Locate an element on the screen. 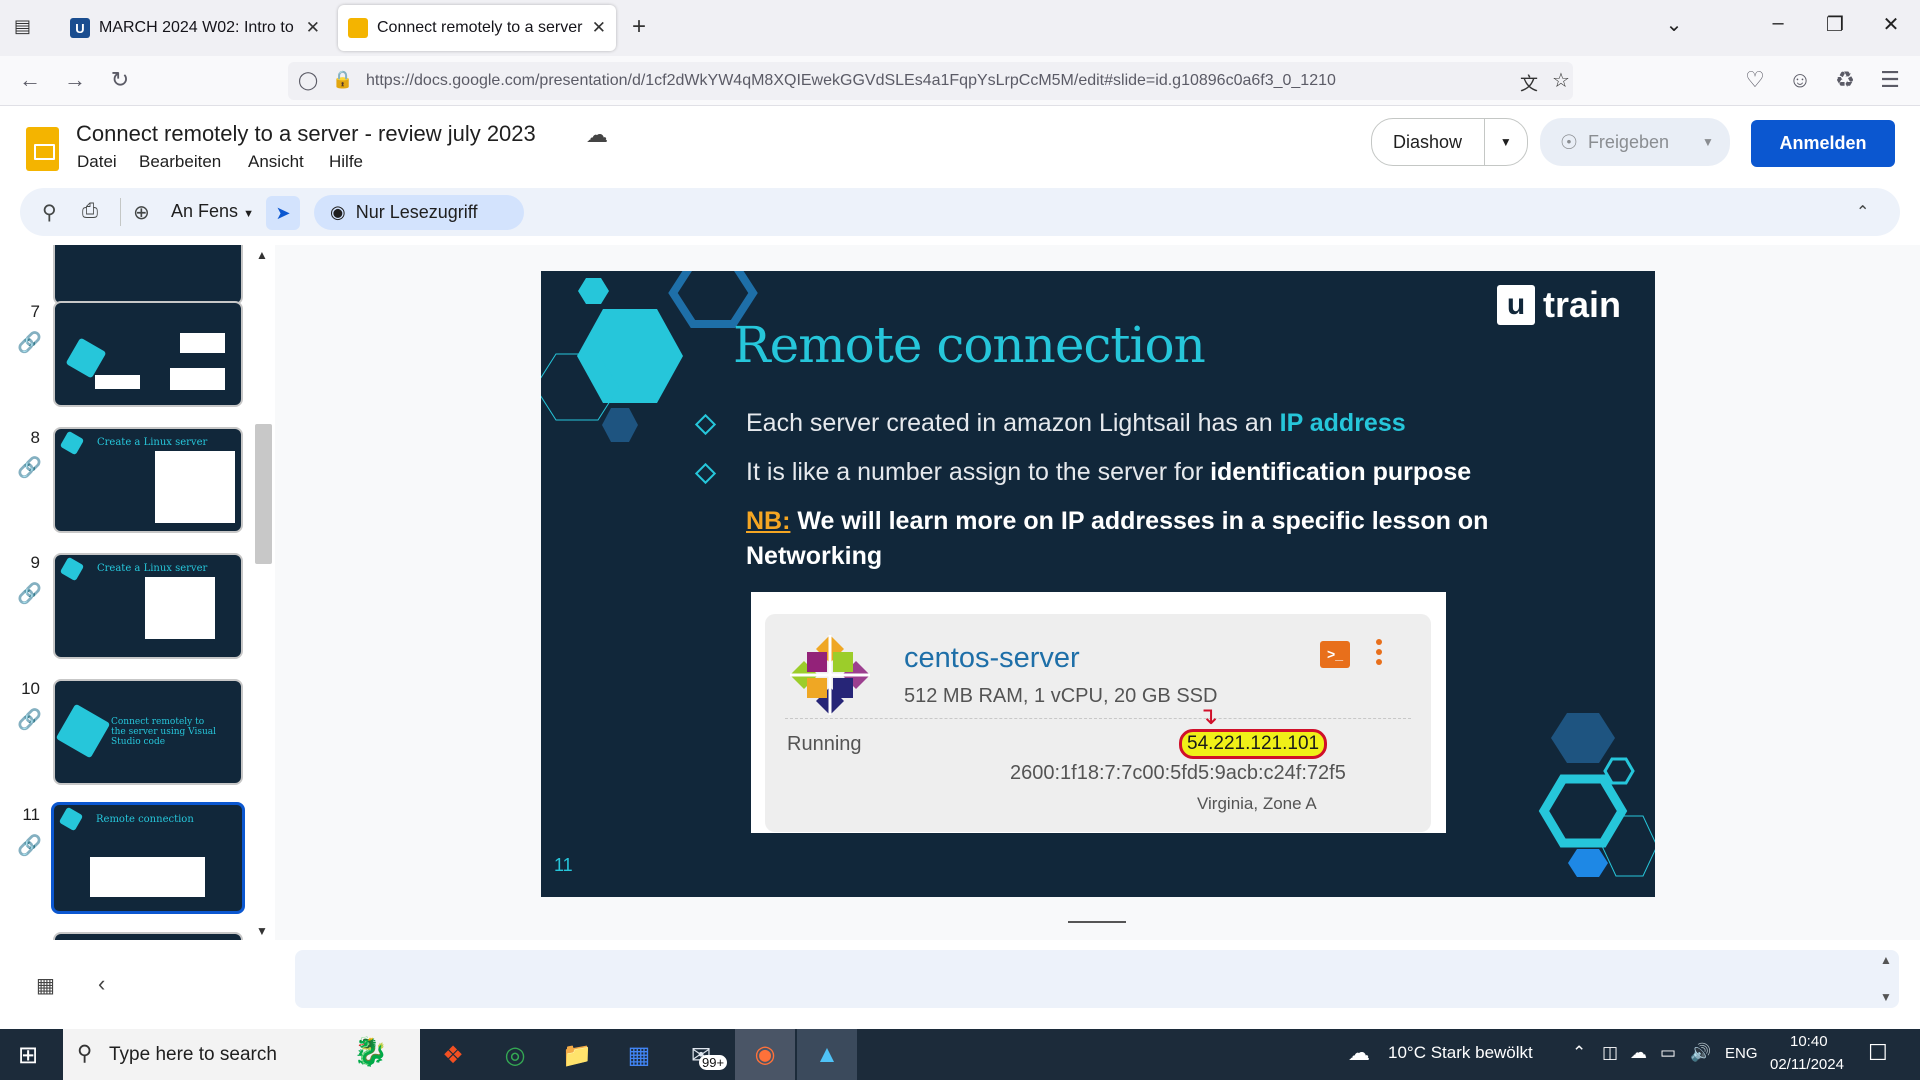  shield-icon: ◯ is located at coordinates (308, 80).